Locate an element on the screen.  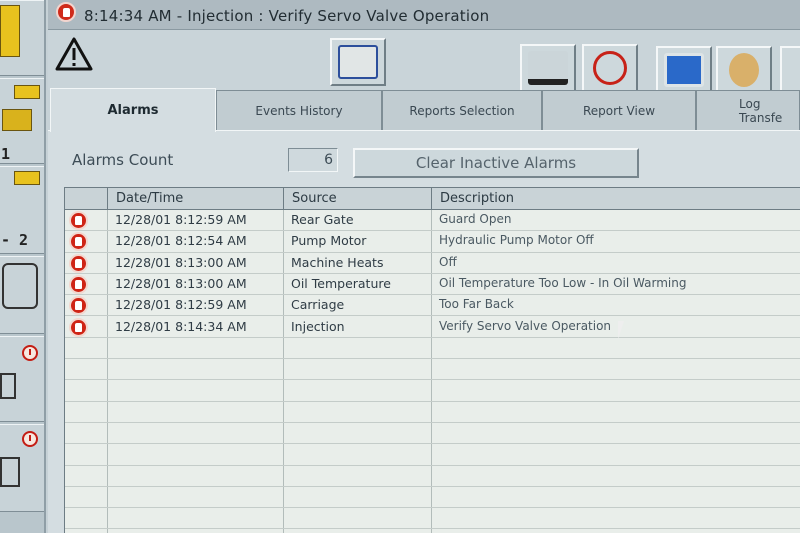
users-button is located at coordinates (744, 70).